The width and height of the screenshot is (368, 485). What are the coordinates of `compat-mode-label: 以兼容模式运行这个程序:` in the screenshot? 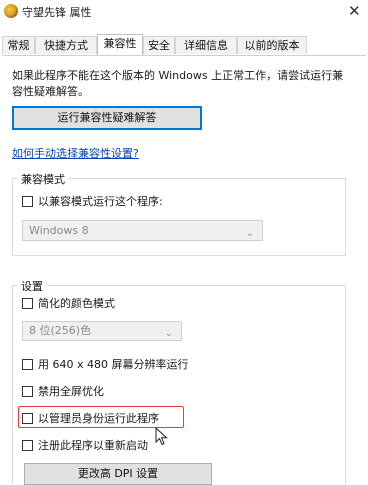 It's located at (100, 201).